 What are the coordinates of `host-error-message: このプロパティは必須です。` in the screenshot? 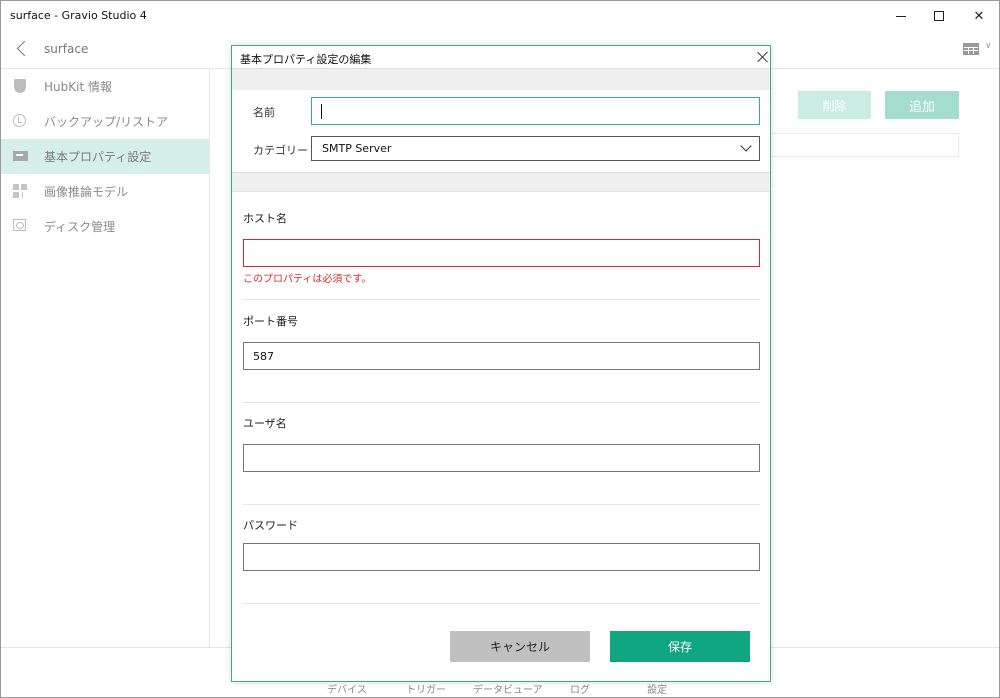 It's located at (307, 279).